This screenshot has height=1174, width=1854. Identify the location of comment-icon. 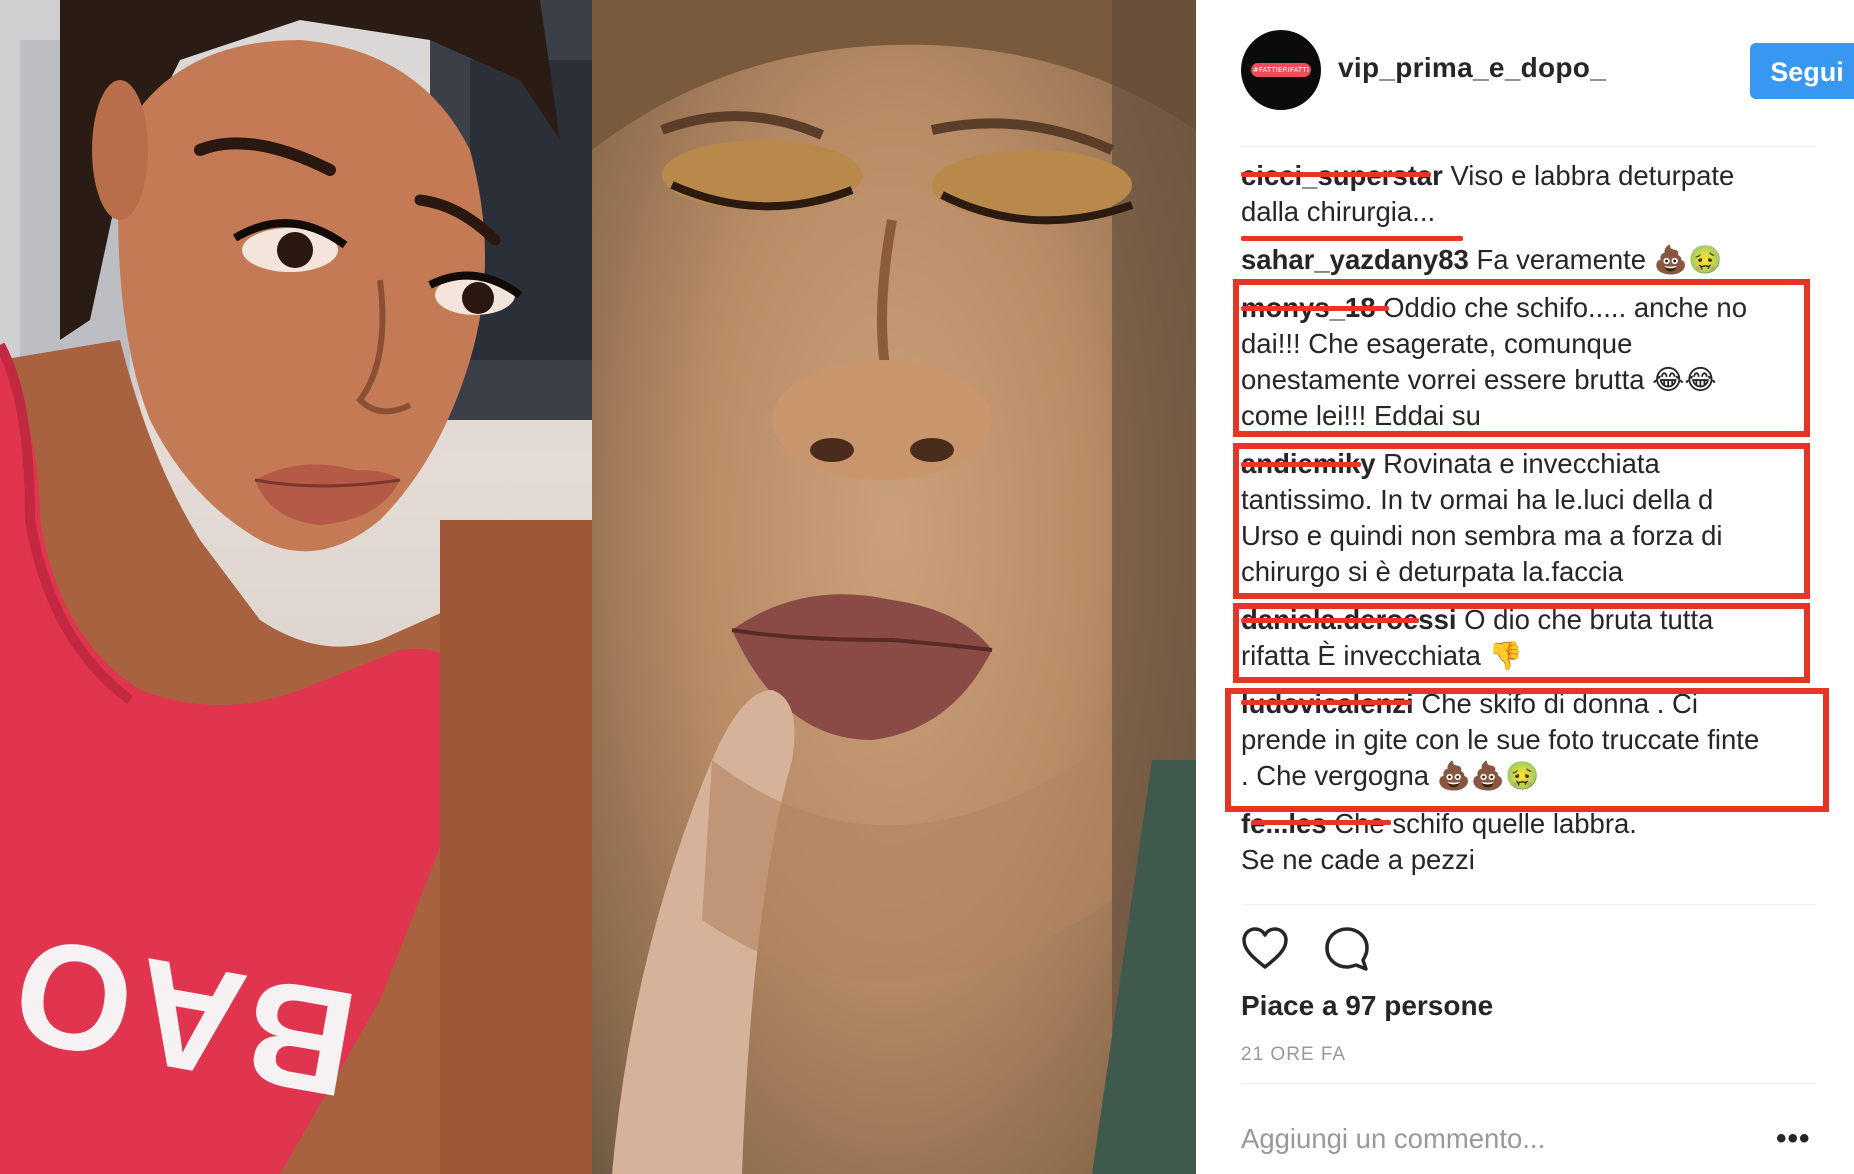
(1347, 949).